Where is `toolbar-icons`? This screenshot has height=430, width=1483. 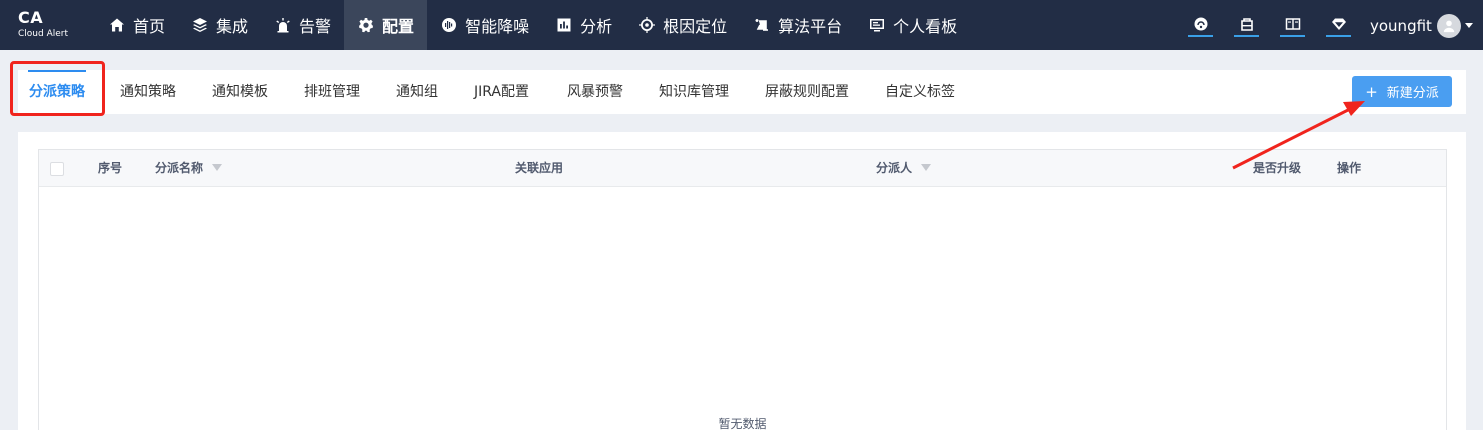
toolbar-icons is located at coordinates (1280, 25).